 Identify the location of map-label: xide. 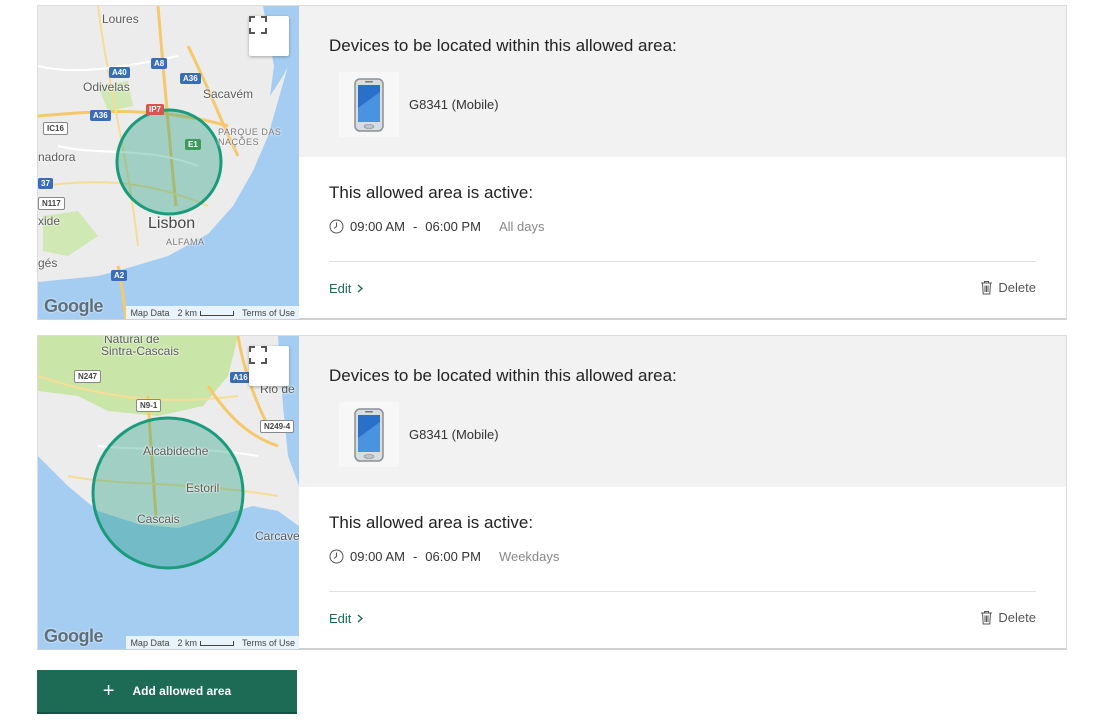
(49, 221).